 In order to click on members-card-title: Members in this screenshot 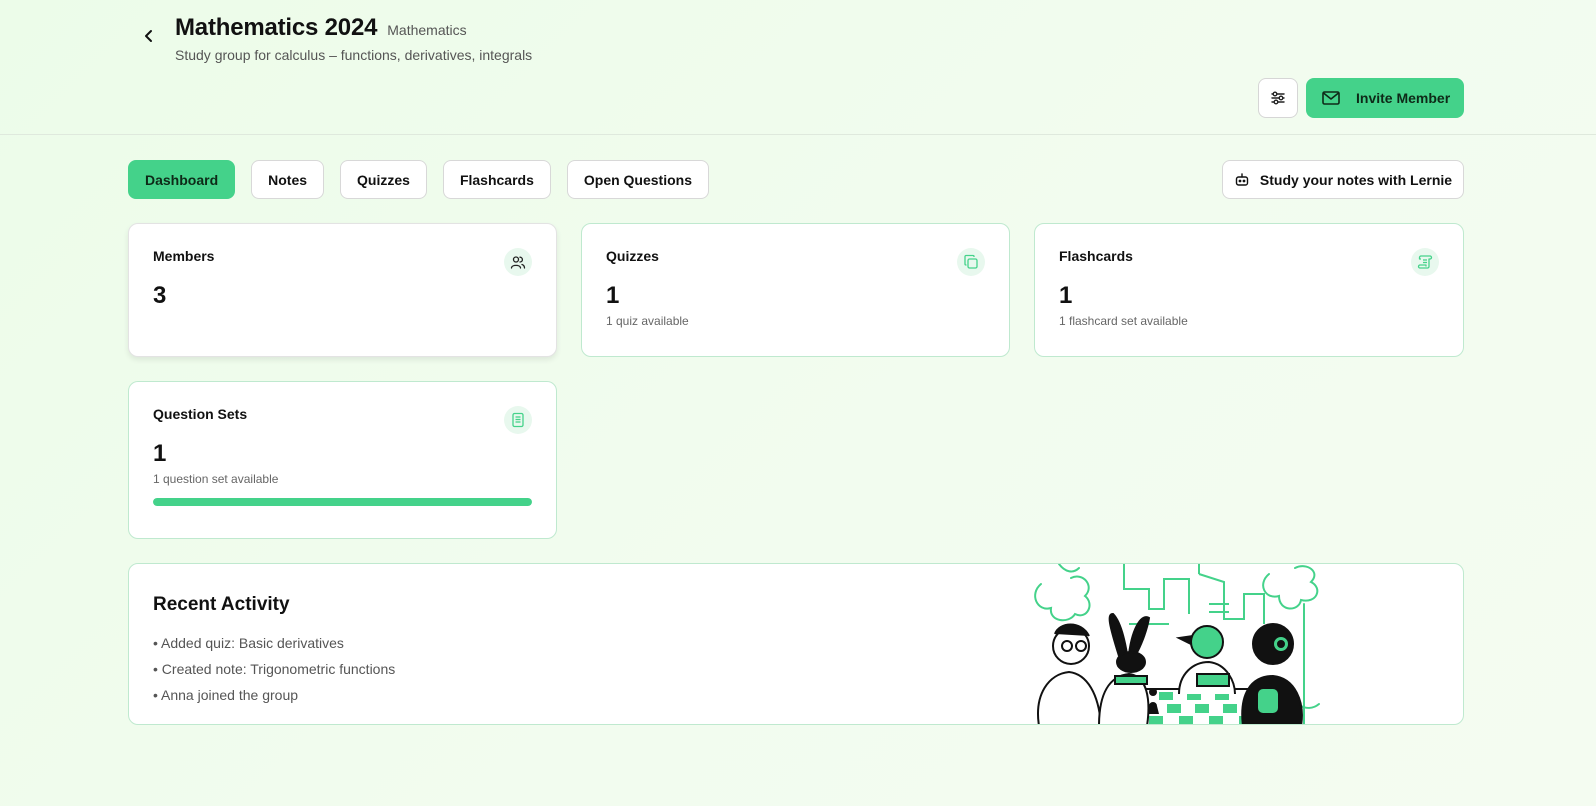, I will do `click(184, 256)`.